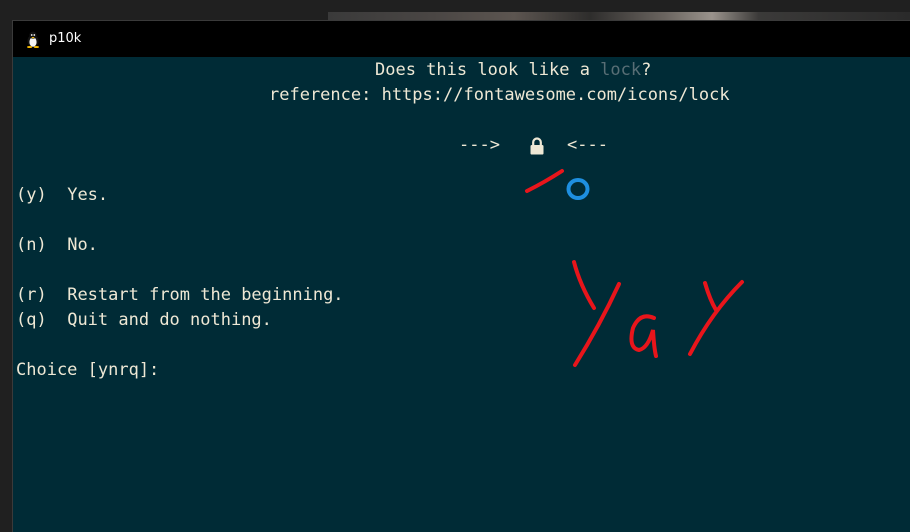 The image size is (910, 532). What do you see at coordinates (33, 39) in the screenshot?
I see `tux-icon` at bounding box center [33, 39].